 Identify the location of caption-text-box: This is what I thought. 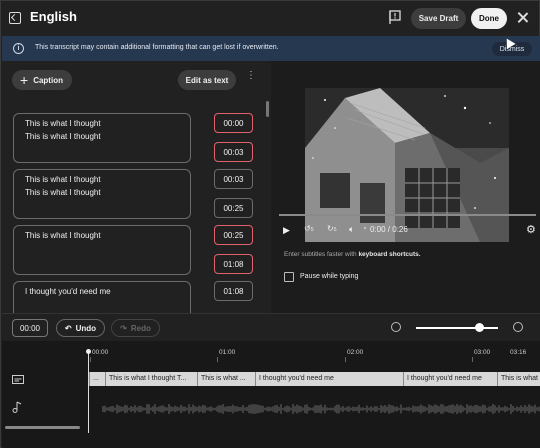
(102, 250).